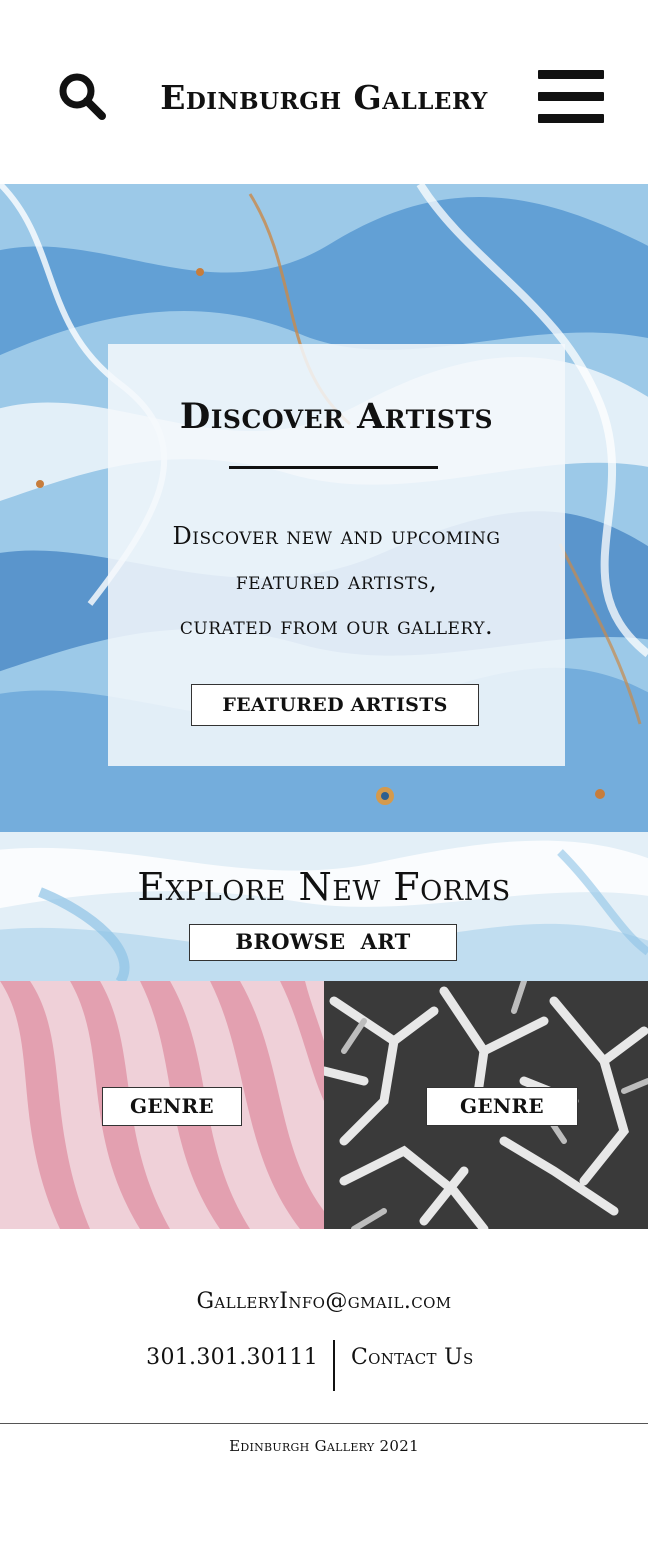 Image resolution: width=648 pixels, height=1554 pixels. I want to click on site-header: Edinburgh Gallery, so click(324, 92).